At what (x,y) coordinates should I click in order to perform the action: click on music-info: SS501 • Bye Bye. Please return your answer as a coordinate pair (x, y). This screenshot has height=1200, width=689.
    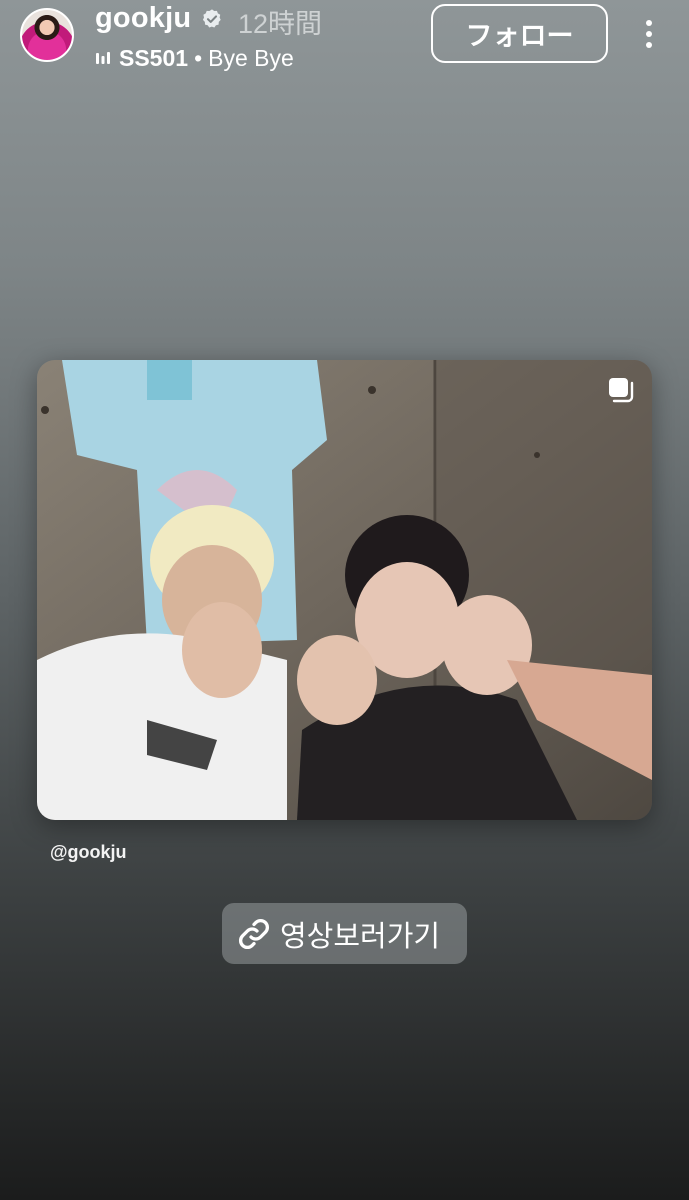
    Looking at the image, I should click on (194, 58).